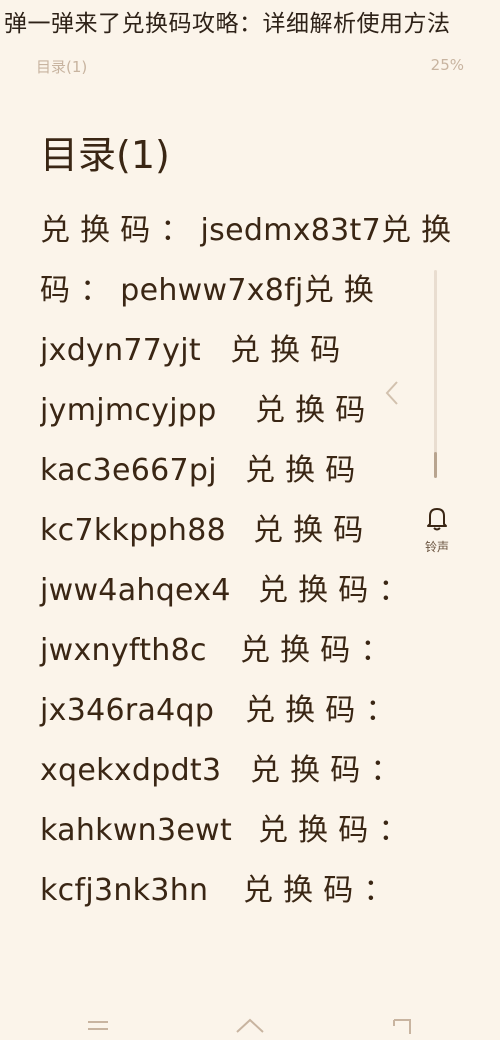 This screenshot has height=1040, width=500. Describe the element at coordinates (211, 230) in the screenshot. I see `line-text: 兑 换 码 ： jsedmx83t7` at that location.